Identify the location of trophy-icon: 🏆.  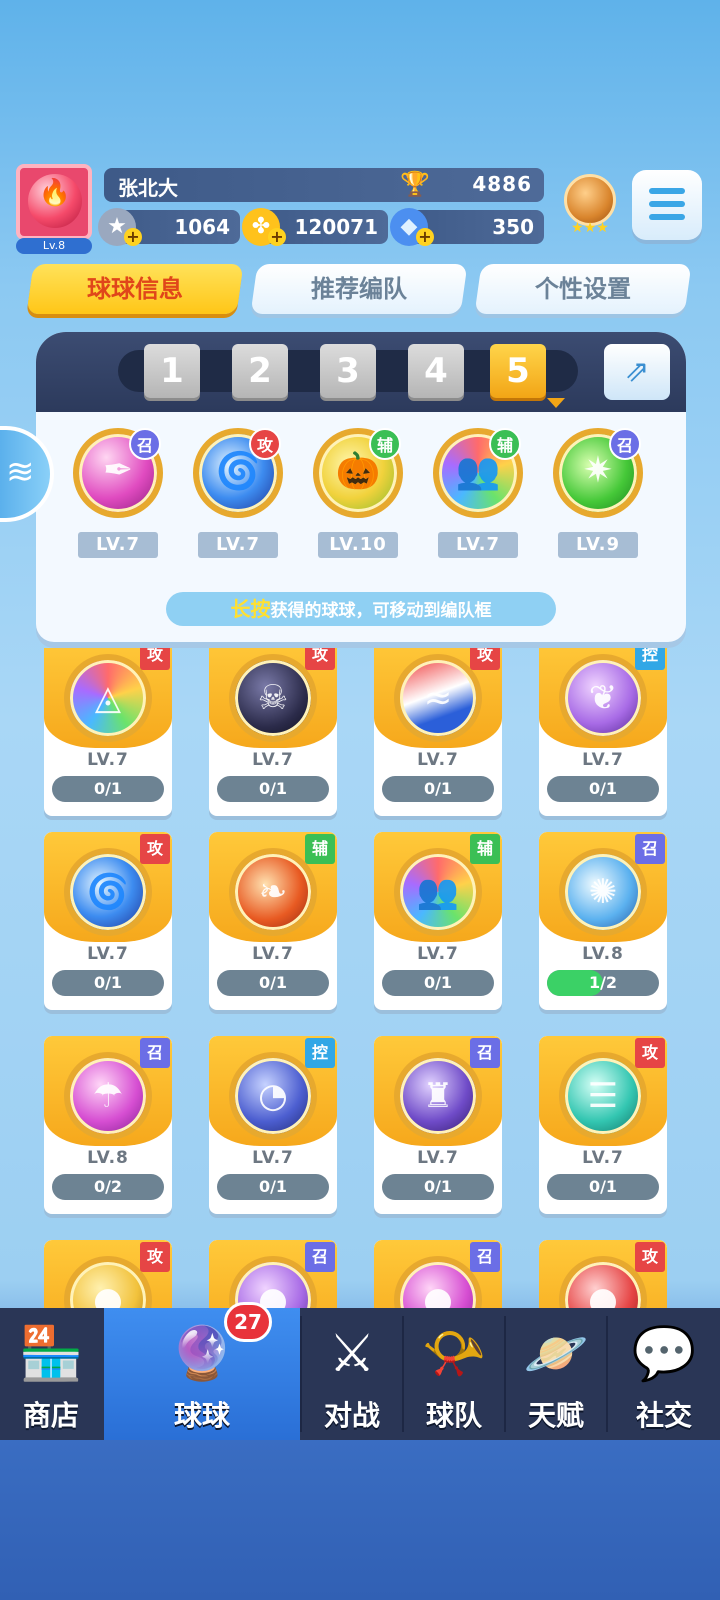
(415, 184).